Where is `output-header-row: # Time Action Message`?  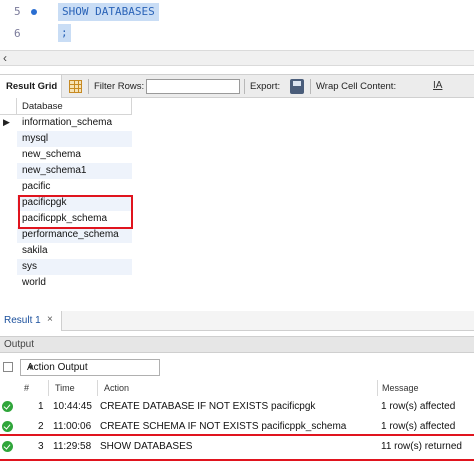
output-header-row: # Time Action Message is located at coordinates (237, 388).